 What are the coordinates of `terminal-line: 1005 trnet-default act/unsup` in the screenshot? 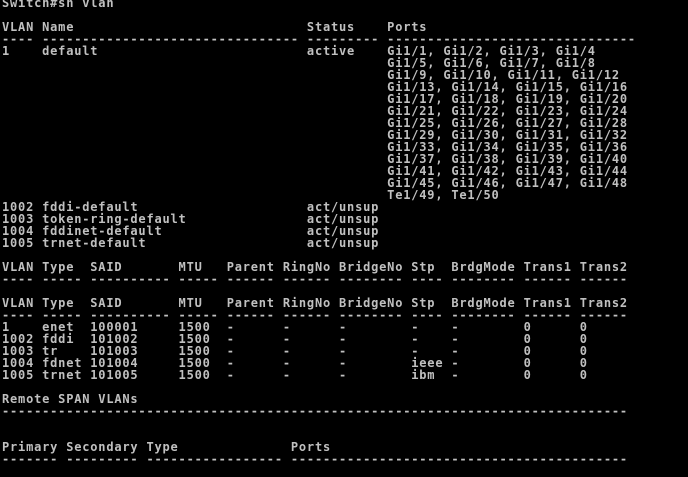 It's located at (191, 243).